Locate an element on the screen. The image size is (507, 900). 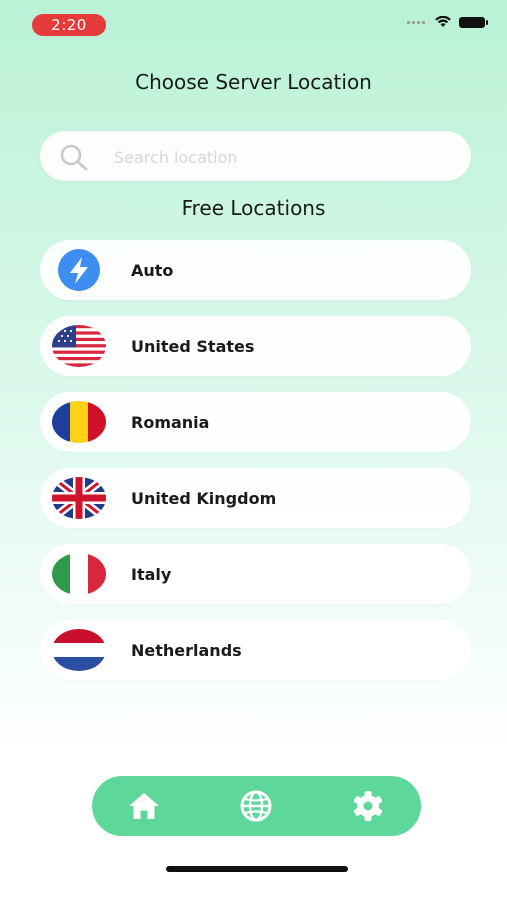
location-item-netherlands: Netherlands is located at coordinates (255, 650).